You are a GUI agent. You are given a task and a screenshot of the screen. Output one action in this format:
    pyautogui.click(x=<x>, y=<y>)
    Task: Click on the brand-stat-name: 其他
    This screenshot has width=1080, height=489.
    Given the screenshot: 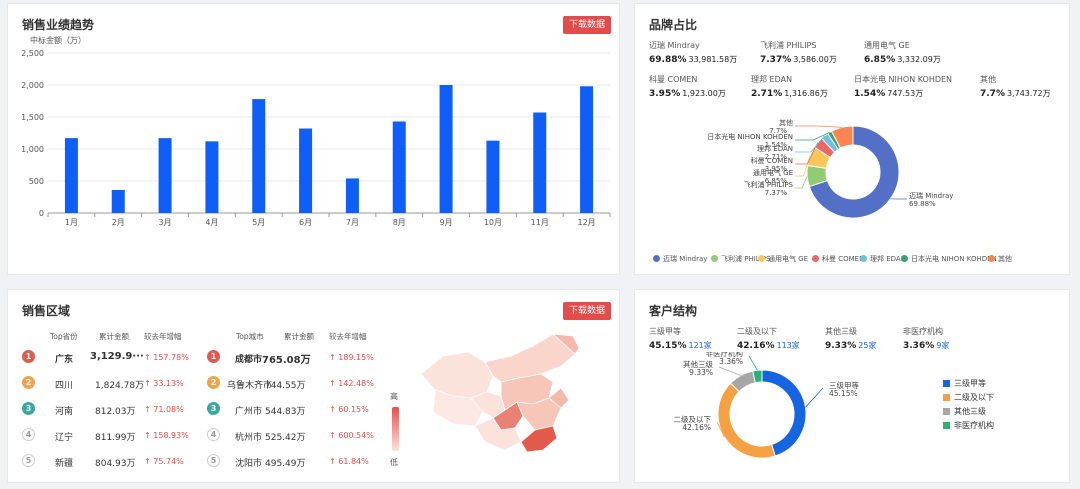 What is the action you would take?
    pyautogui.click(x=988, y=79)
    